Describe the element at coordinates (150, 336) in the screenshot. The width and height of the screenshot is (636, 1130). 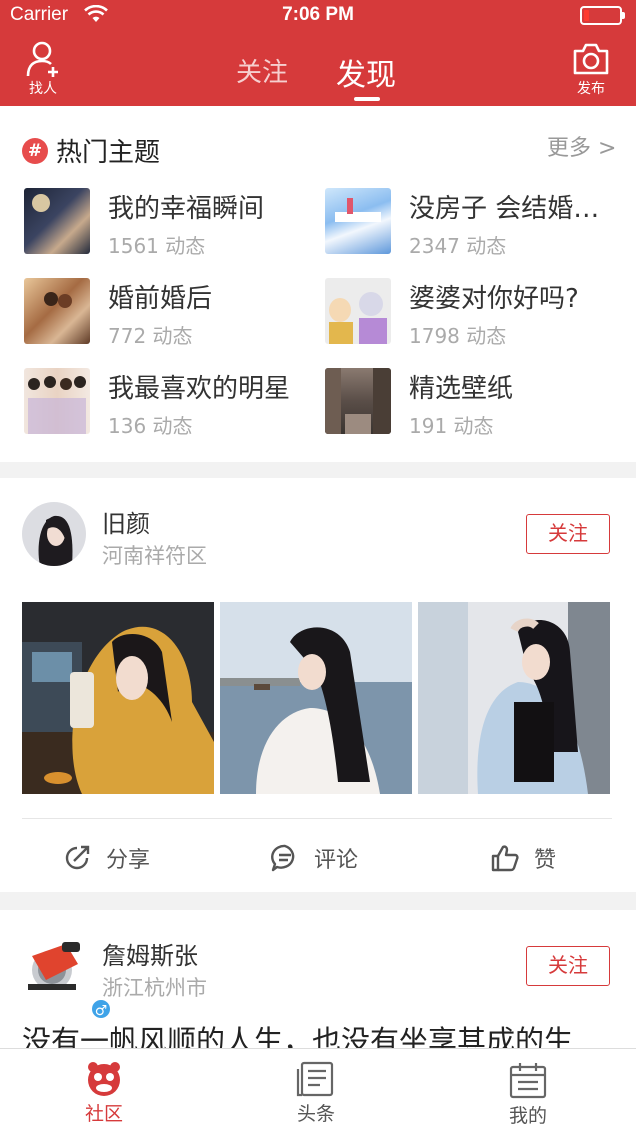
I see `topic-count: 772 动态` at that location.